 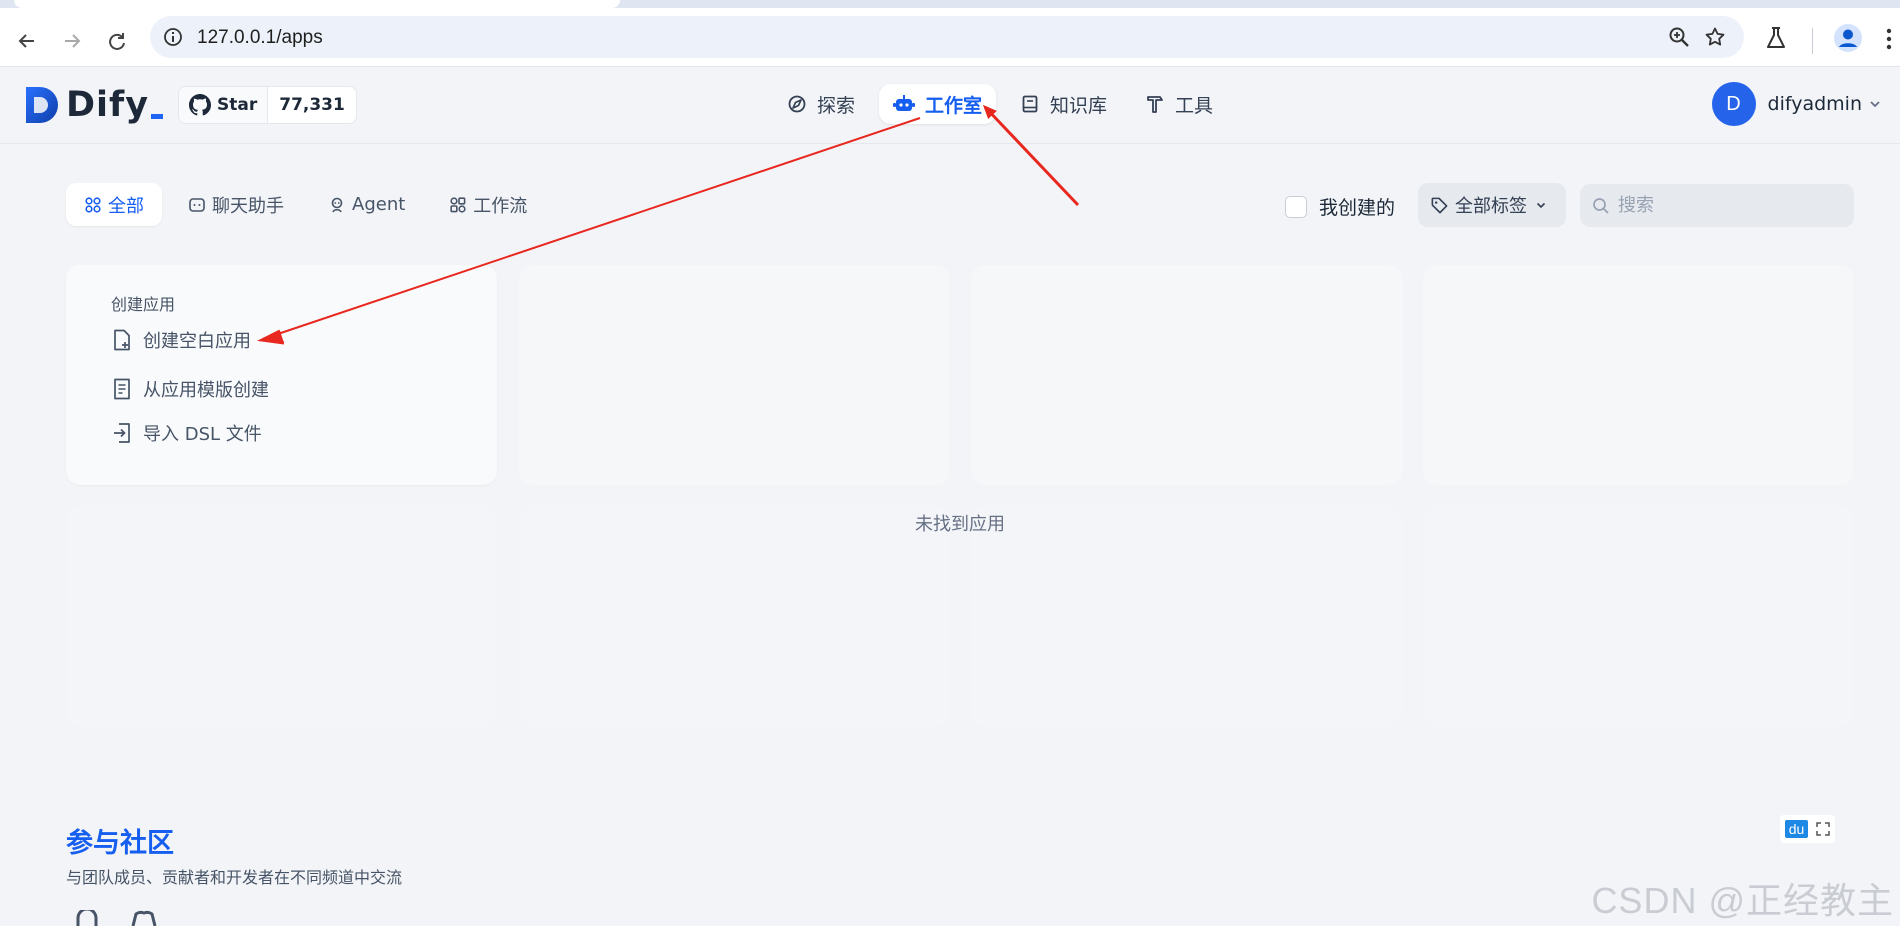 What do you see at coordinates (122, 389) in the screenshot?
I see `template-icon` at bounding box center [122, 389].